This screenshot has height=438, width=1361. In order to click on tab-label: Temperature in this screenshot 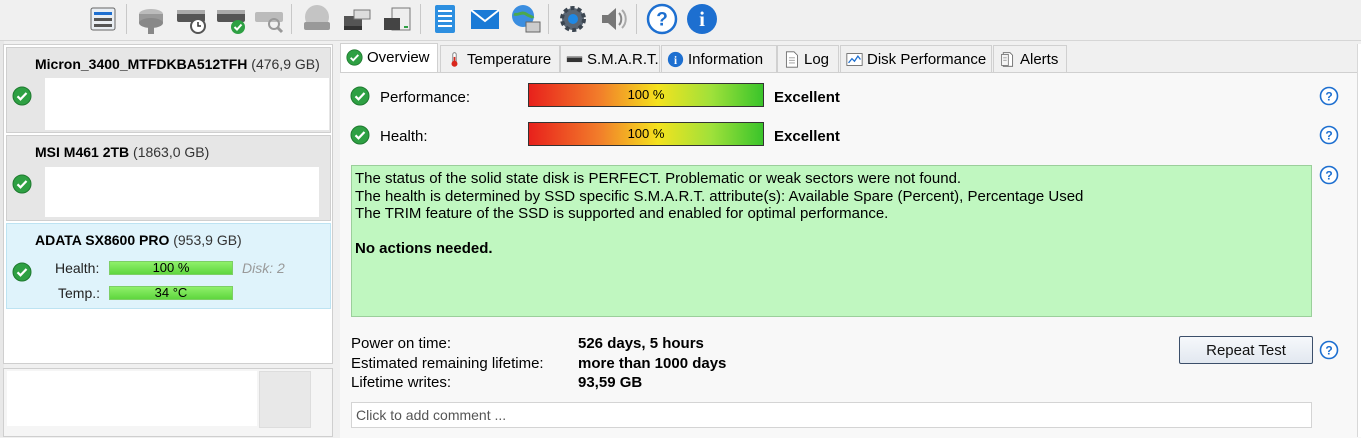, I will do `click(509, 59)`.